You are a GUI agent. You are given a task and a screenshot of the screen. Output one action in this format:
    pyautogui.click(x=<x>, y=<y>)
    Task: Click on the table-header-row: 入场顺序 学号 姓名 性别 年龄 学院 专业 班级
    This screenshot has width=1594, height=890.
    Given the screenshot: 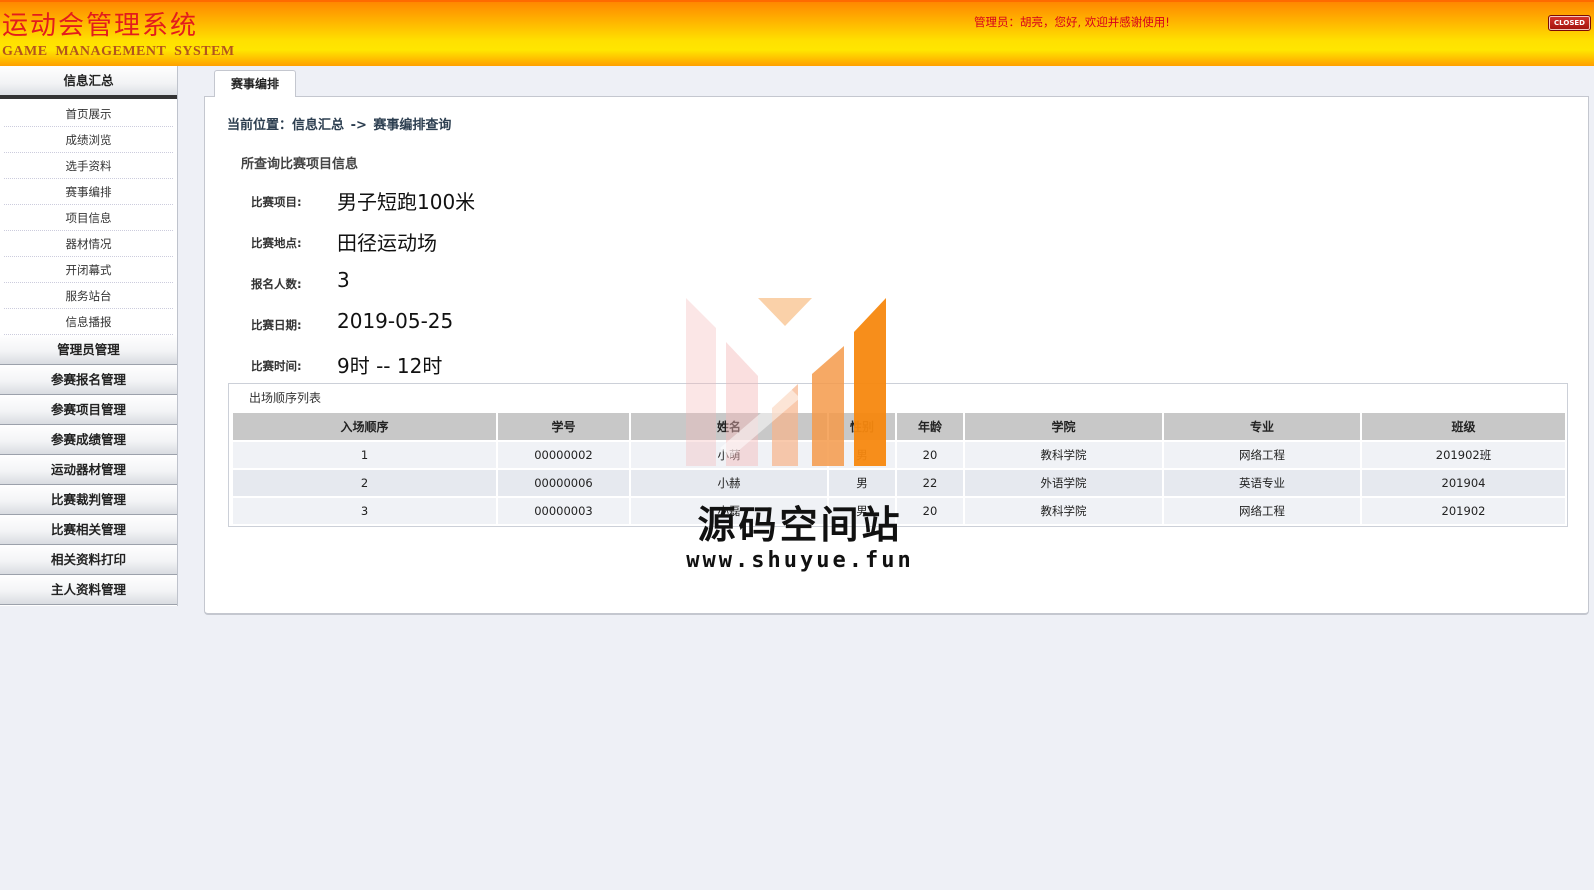 What is the action you would take?
    pyautogui.click(x=899, y=426)
    